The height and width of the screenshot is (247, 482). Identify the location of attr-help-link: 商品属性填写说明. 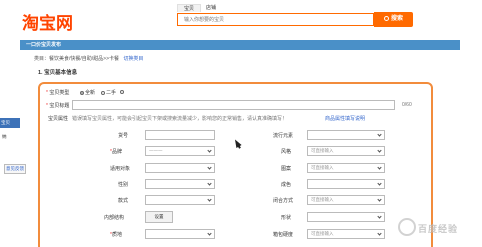
(345, 118).